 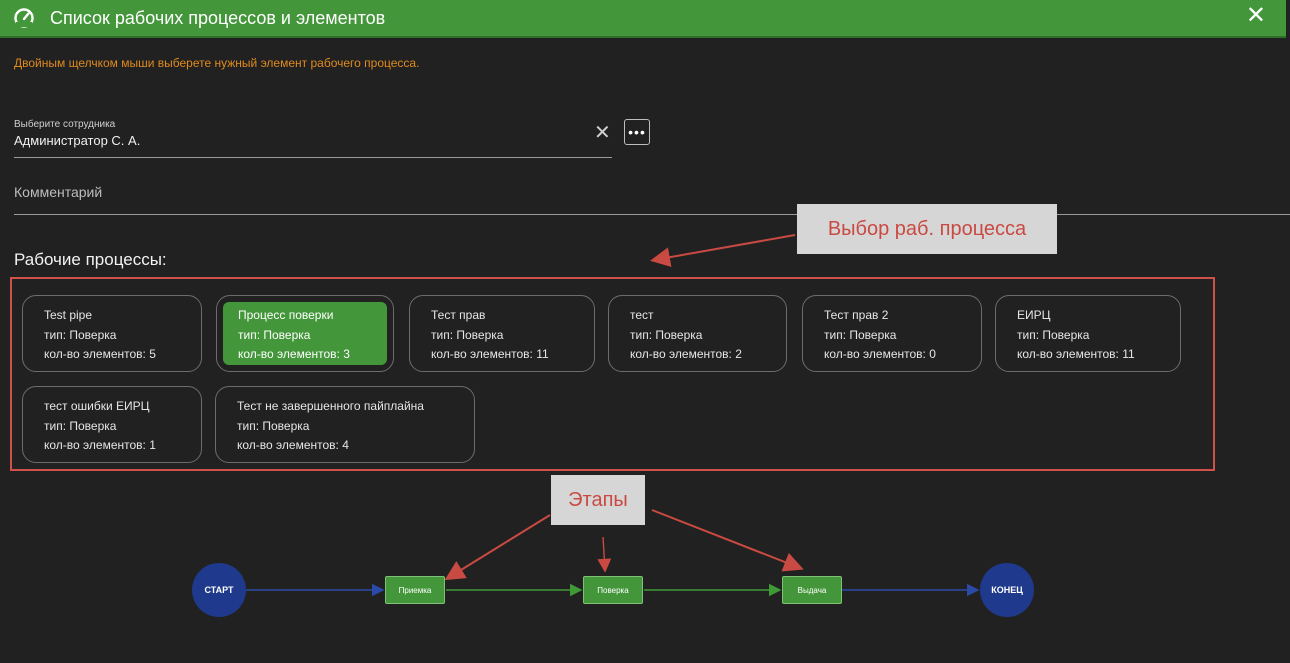 I want to click on pipeline-stage-node: Поверка, so click(x=613, y=590).